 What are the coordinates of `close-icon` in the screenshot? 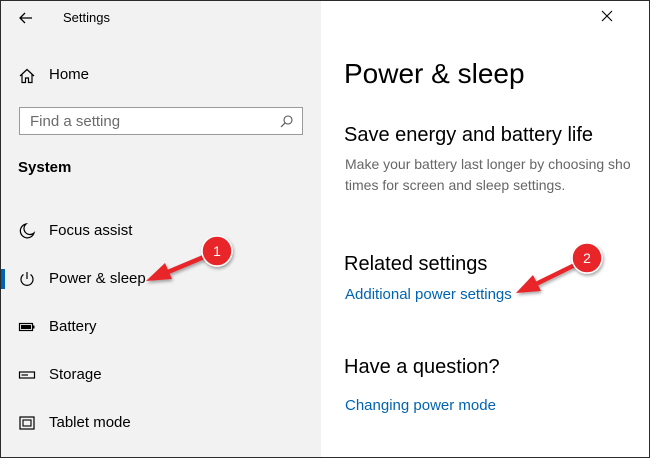 It's located at (607, 16).